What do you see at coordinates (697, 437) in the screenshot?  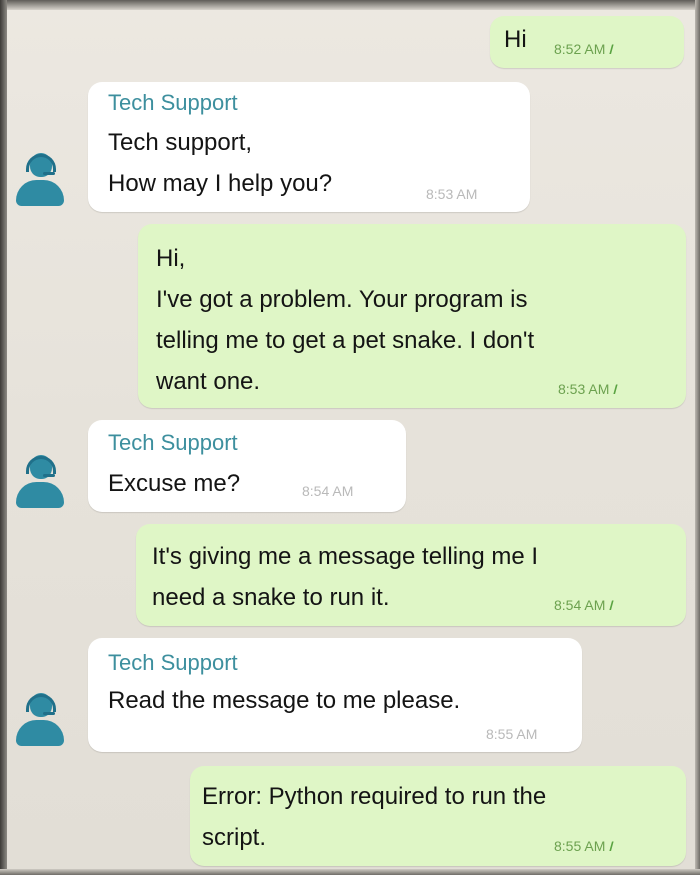 I see `photo-edge-right` at bounding box center [697, 437].